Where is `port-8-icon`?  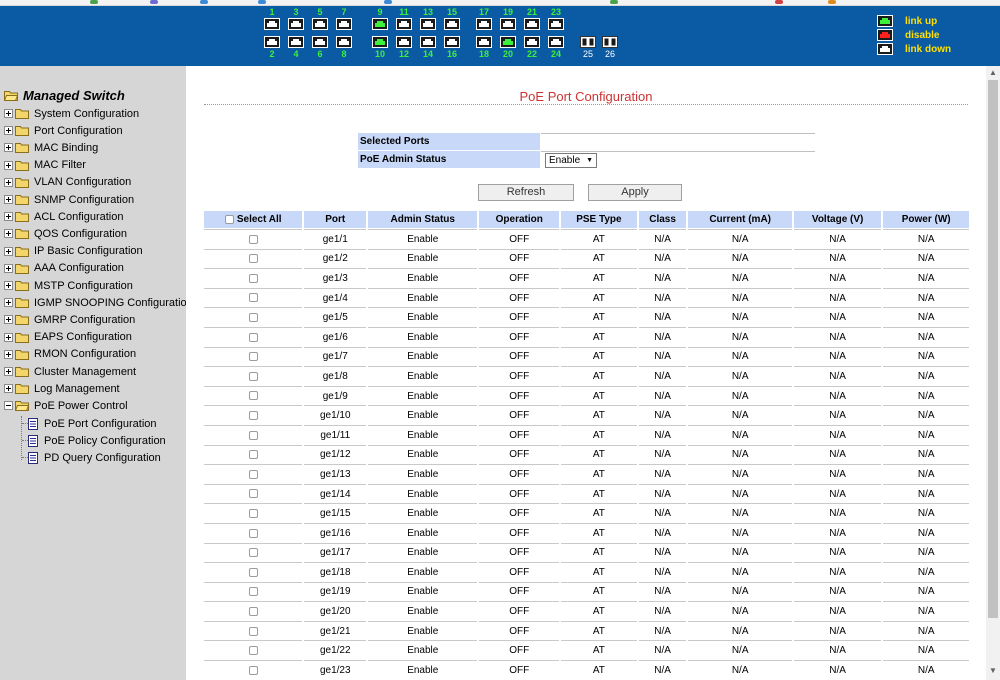
port-8-icon is located at coordinates (344, 42).